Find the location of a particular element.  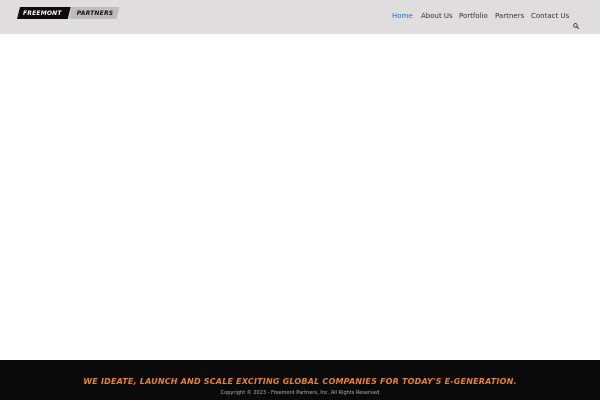

search-icon is located at coordinates (576, 21).